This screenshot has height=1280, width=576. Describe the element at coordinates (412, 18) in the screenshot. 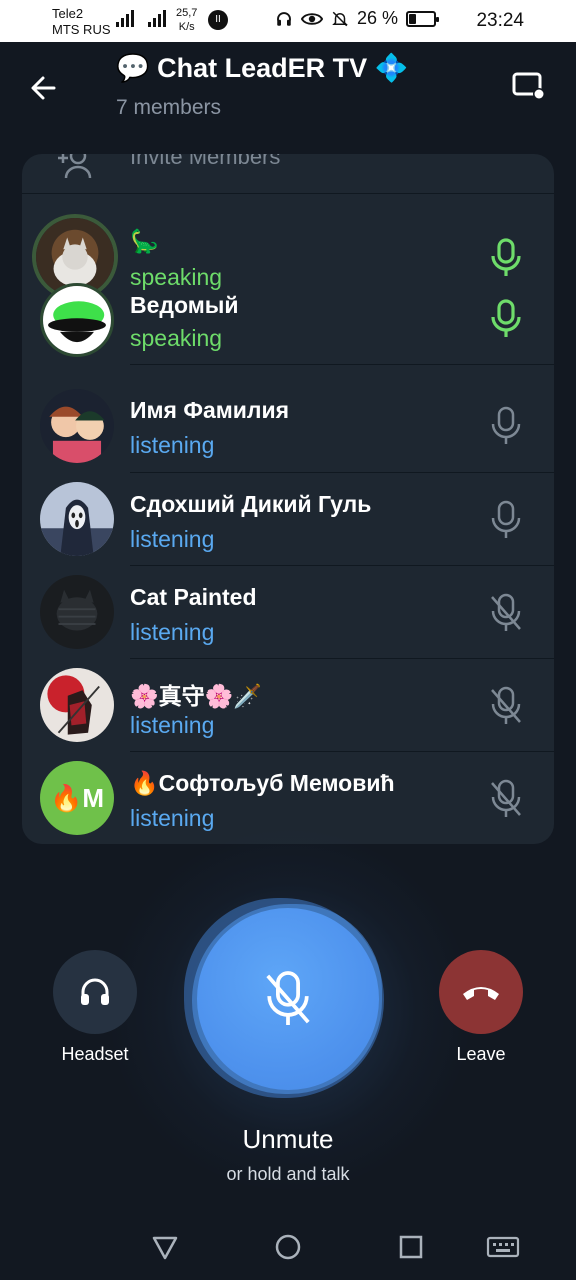

I see `battery-fill` at that location.